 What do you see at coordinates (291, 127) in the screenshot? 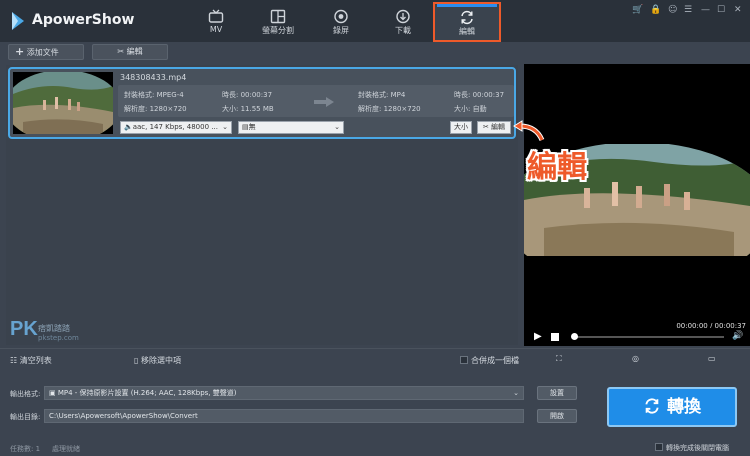
I see `subtitle-select: ▤無 ⌄` at bounding box center [291, 127].